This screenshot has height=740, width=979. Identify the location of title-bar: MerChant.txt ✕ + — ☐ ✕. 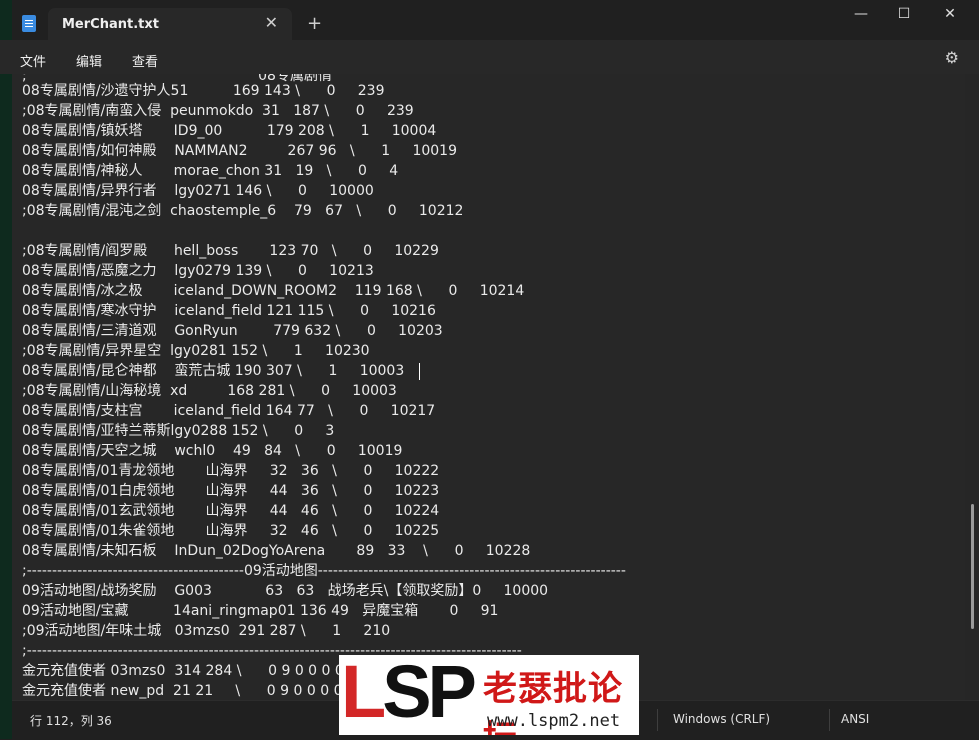
(489, 20).